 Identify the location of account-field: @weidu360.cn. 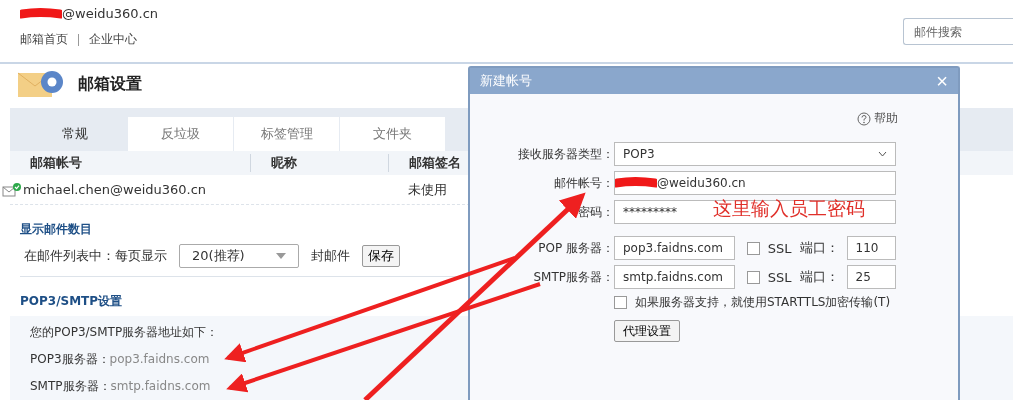
(755, 183).